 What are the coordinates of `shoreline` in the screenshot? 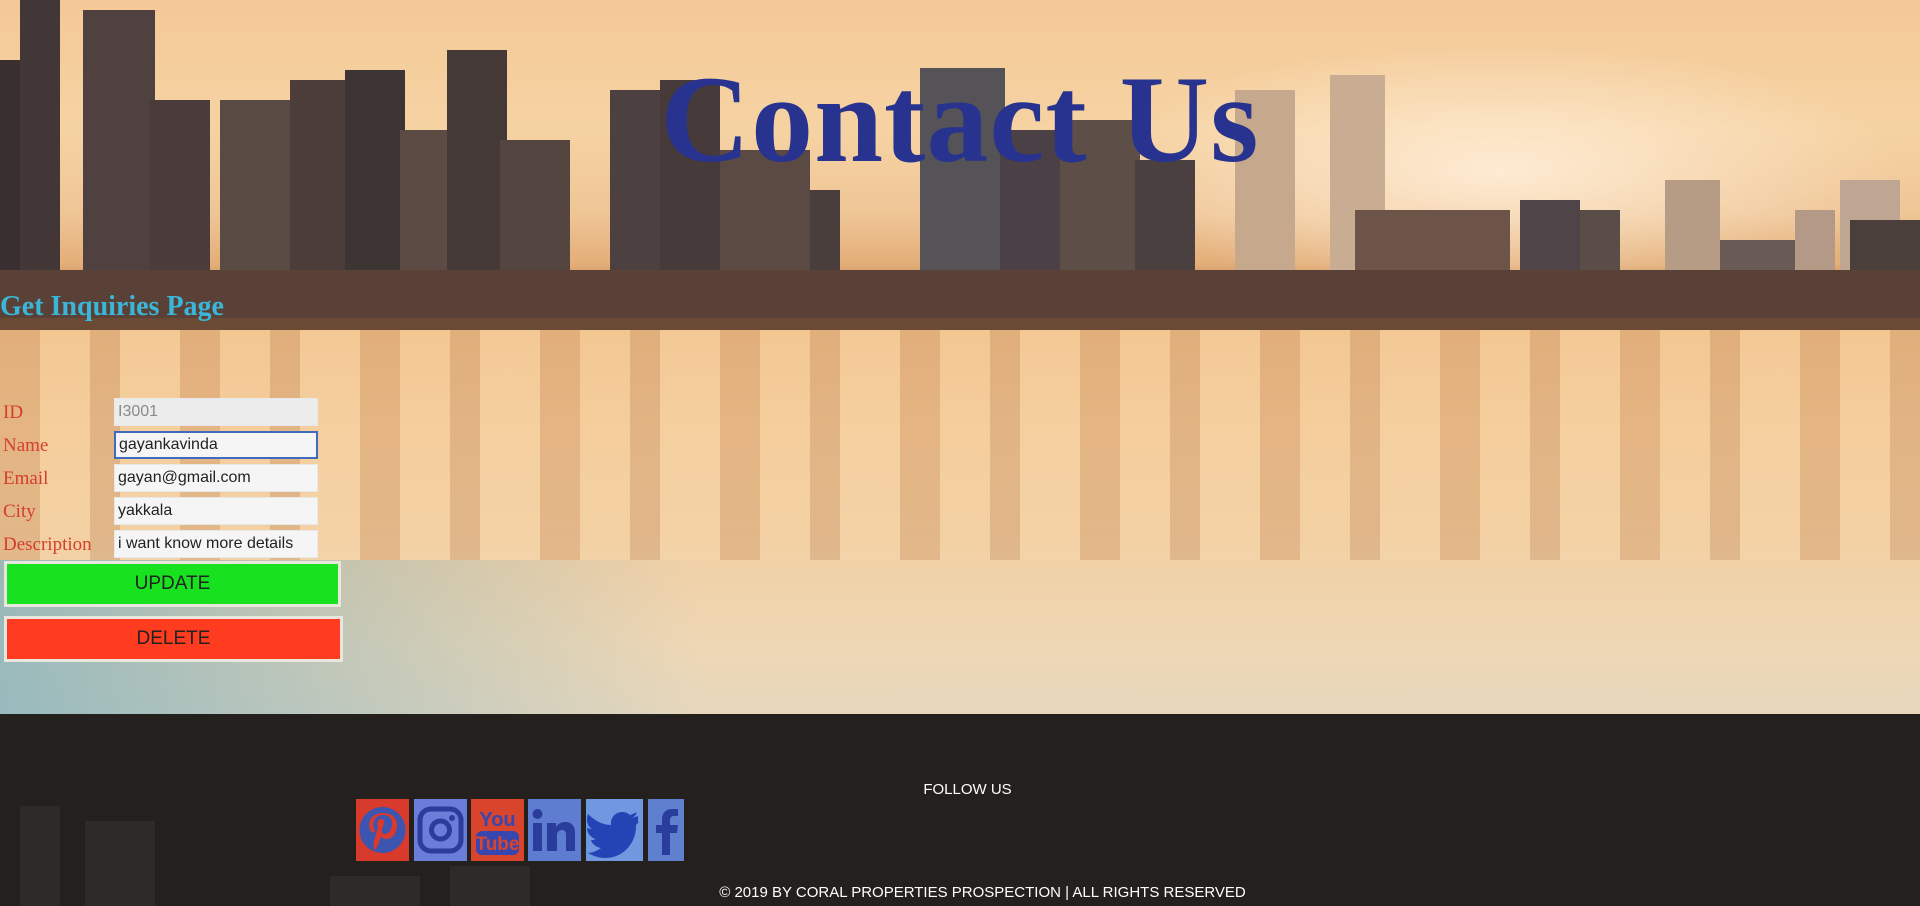 It's located at (960, 324).